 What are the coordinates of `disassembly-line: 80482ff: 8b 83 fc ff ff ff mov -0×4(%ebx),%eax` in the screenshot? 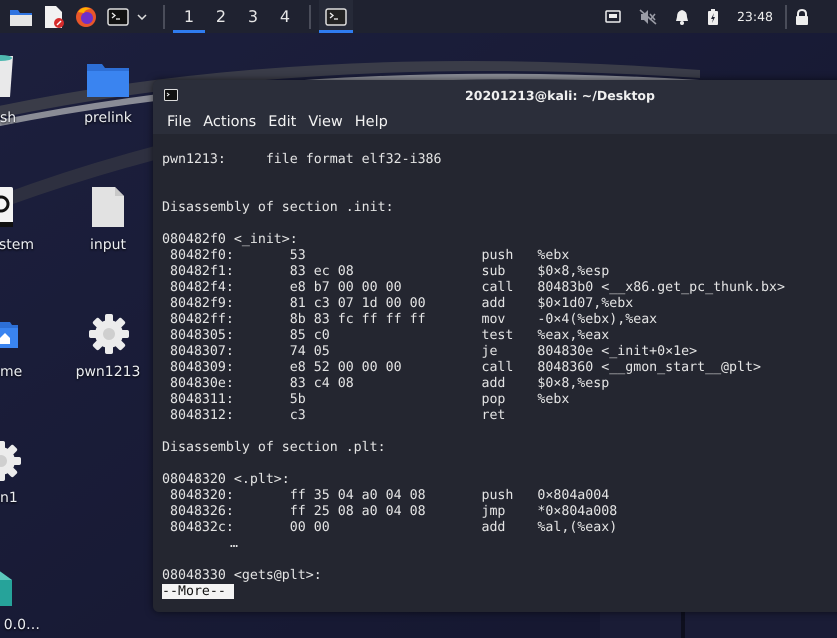 It's located at (413, 320).